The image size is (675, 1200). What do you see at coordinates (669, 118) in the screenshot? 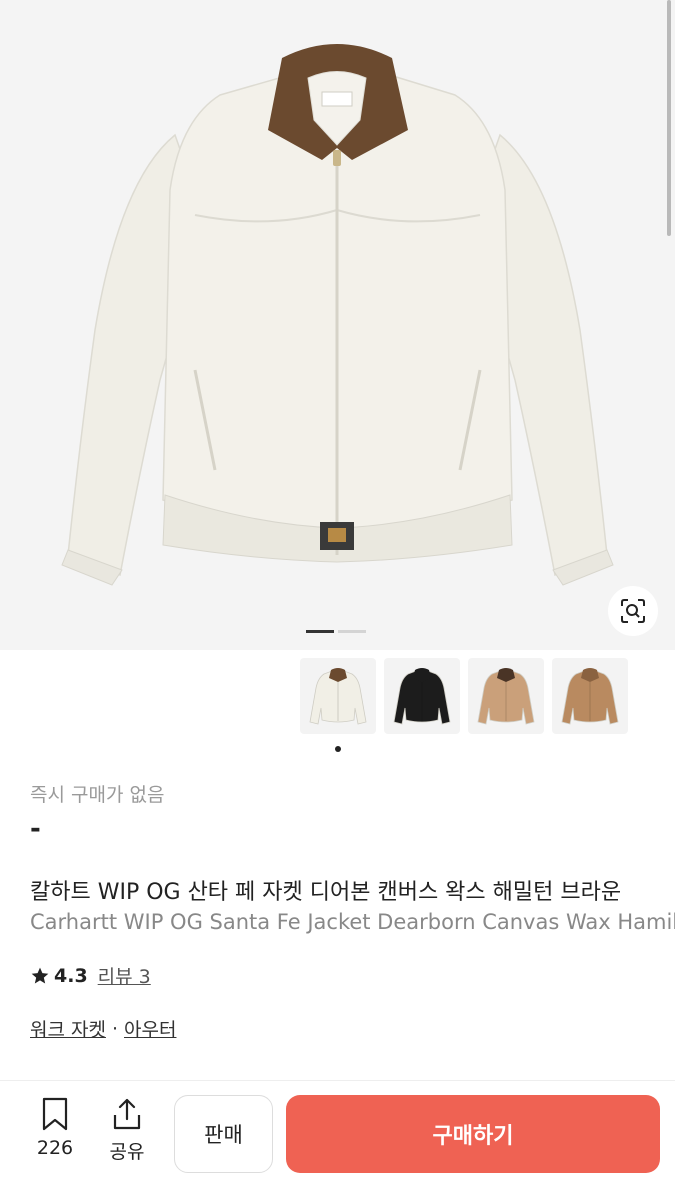
I see `scrollbar` at bounding box center [669, 118].